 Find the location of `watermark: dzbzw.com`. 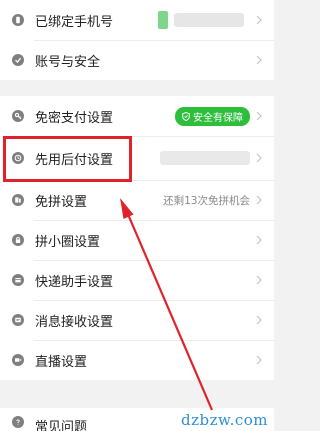

watermark: dzbzw.com is located at coordinates (224, 420).